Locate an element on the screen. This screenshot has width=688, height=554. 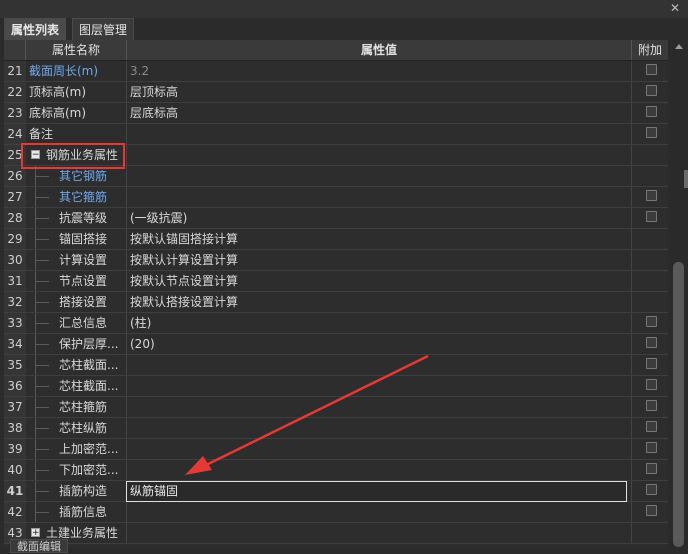
property-name-cell: 汇总信息 is located at coordinates (76, 323).